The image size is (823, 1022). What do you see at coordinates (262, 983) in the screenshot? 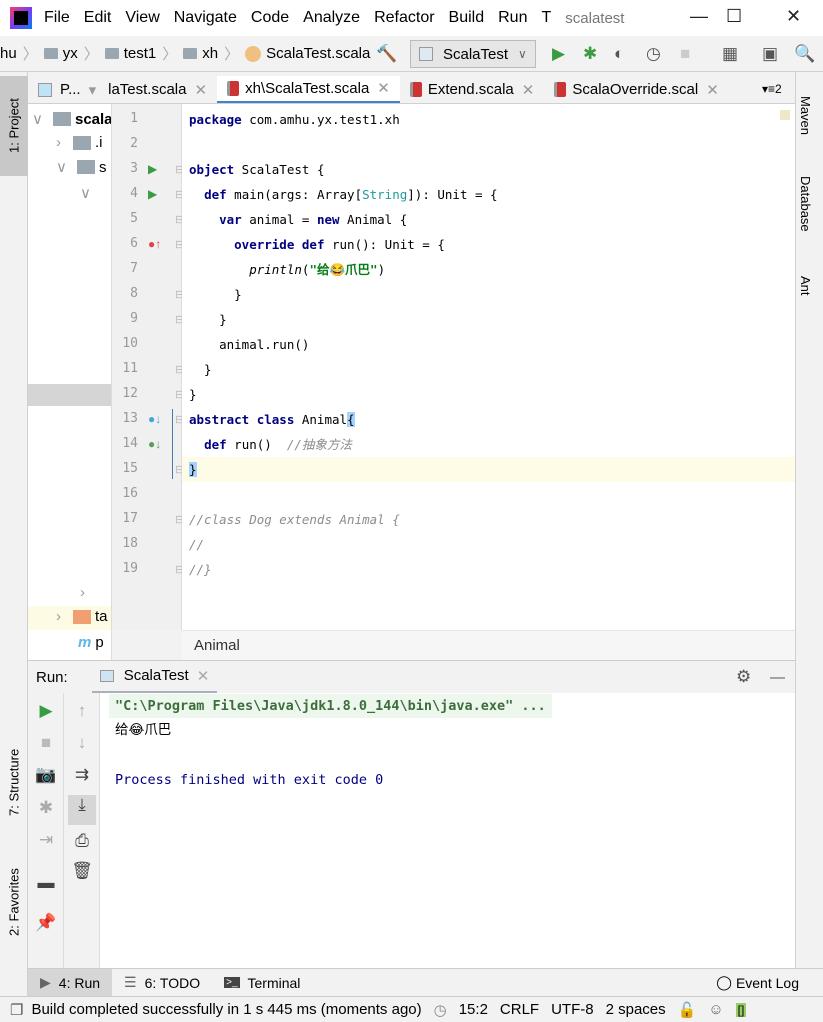
I see `terminal-tool-tab: >_ Terminal` at bounding box center [262, 983].